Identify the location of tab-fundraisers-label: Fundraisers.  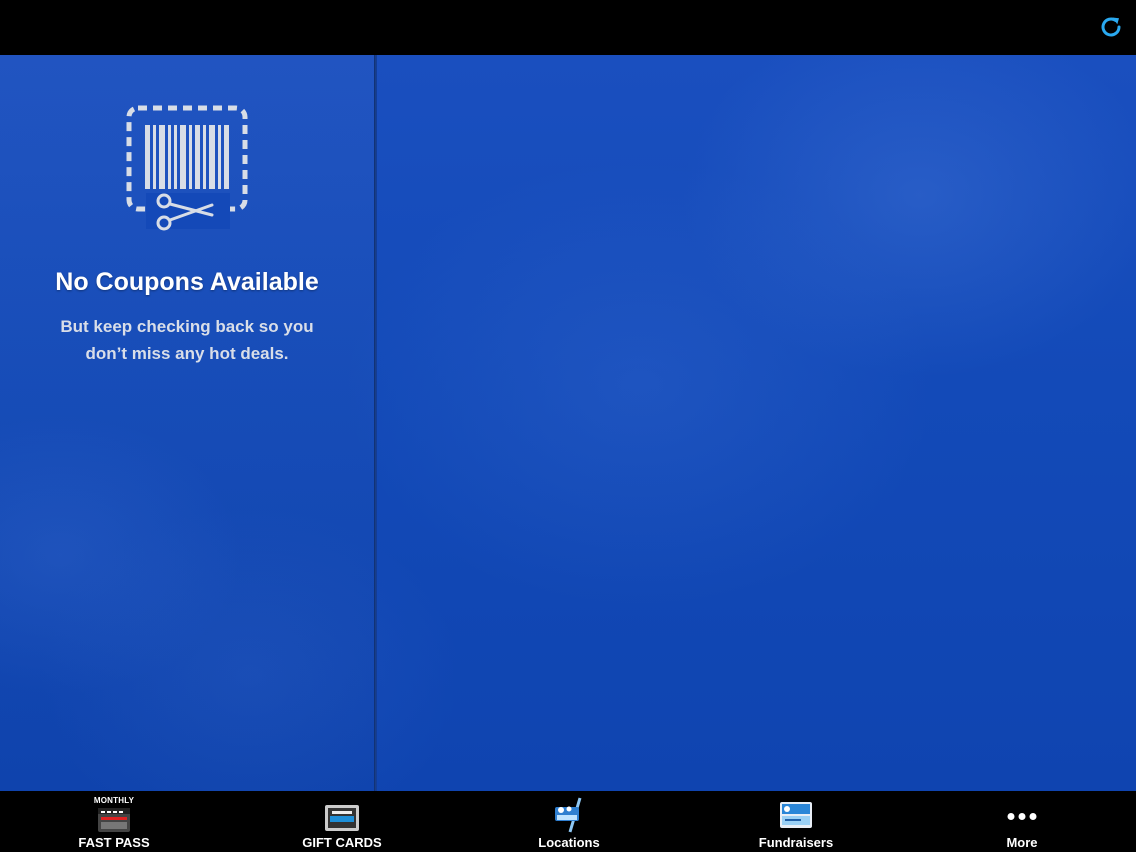
(796, 842).